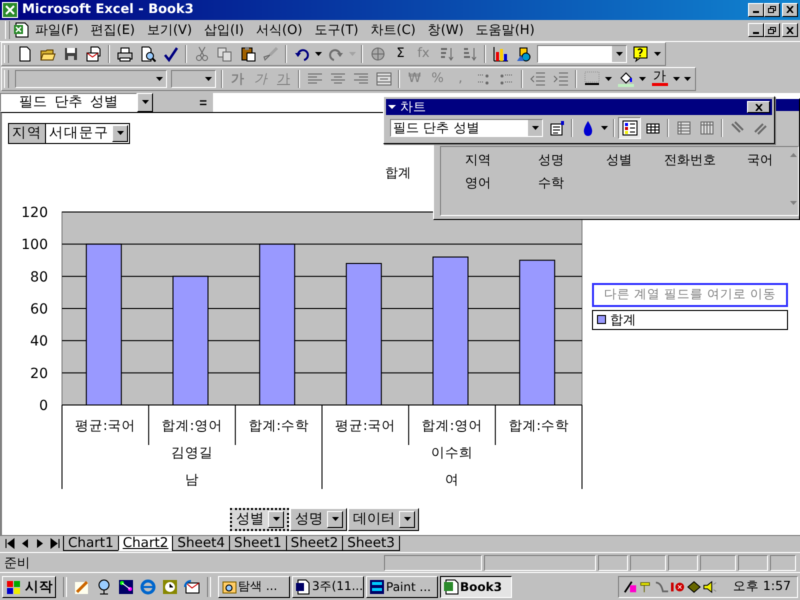  I want to click on chart-icon, so click(500, 54).